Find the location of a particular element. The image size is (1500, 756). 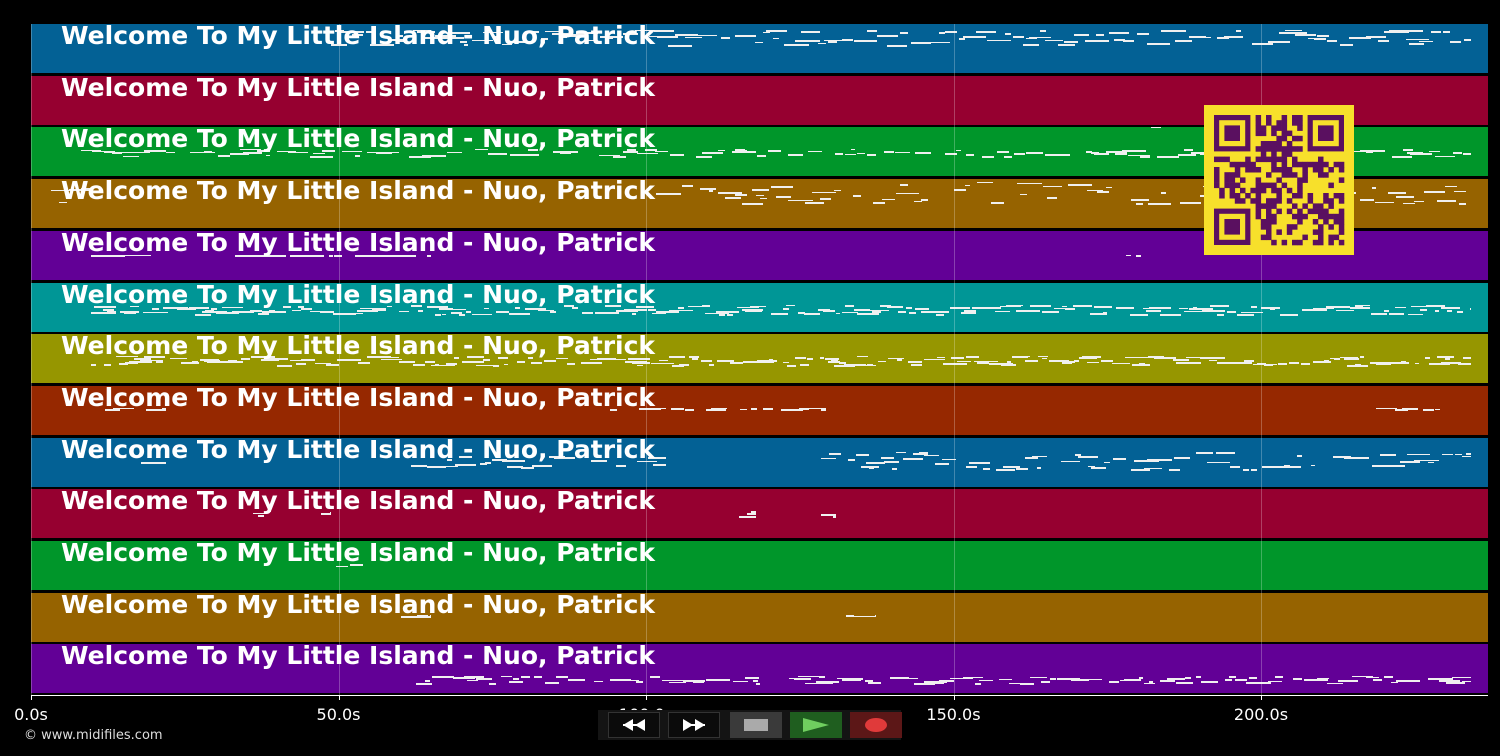

fast-forward-button is located at coordinates (694, 725).